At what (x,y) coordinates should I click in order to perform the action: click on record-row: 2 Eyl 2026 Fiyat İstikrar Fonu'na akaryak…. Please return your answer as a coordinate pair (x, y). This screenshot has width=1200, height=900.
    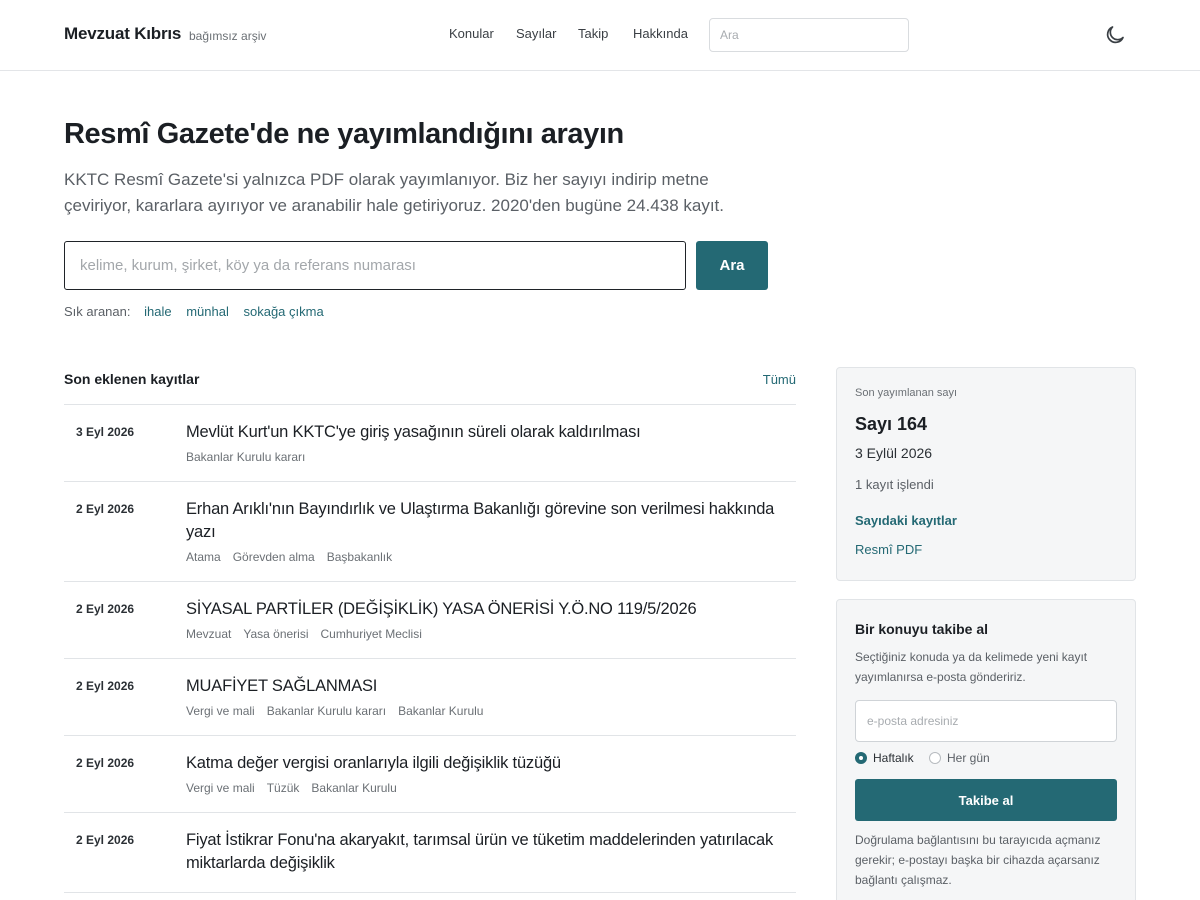
    Looking at the image, I should click on (430, 853).